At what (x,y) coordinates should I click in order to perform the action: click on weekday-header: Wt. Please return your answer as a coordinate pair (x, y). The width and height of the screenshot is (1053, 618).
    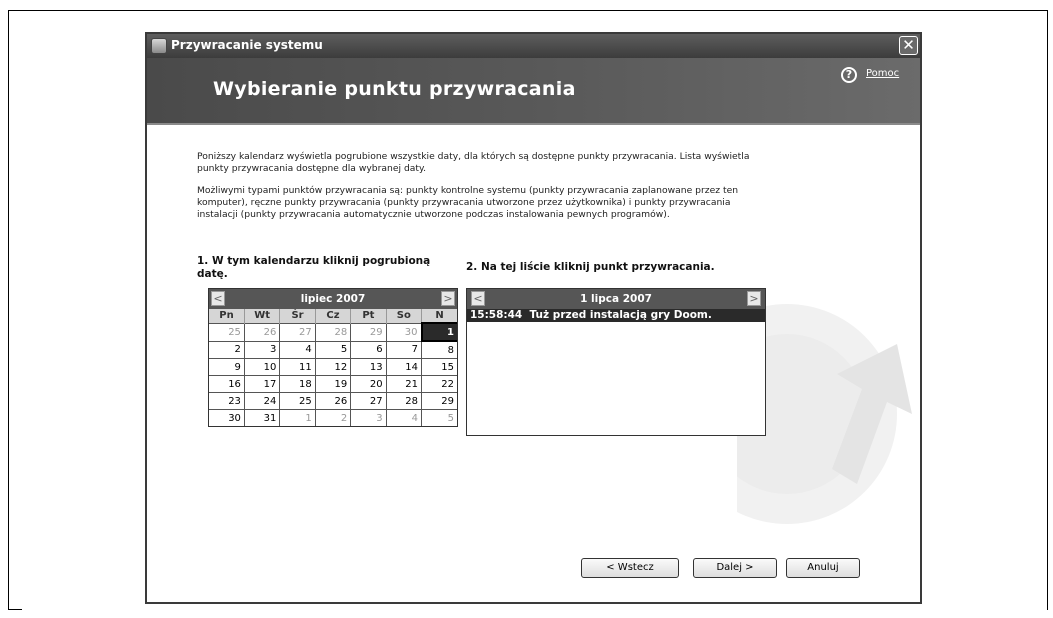
    Looking at the image, I should click on (262, 316).